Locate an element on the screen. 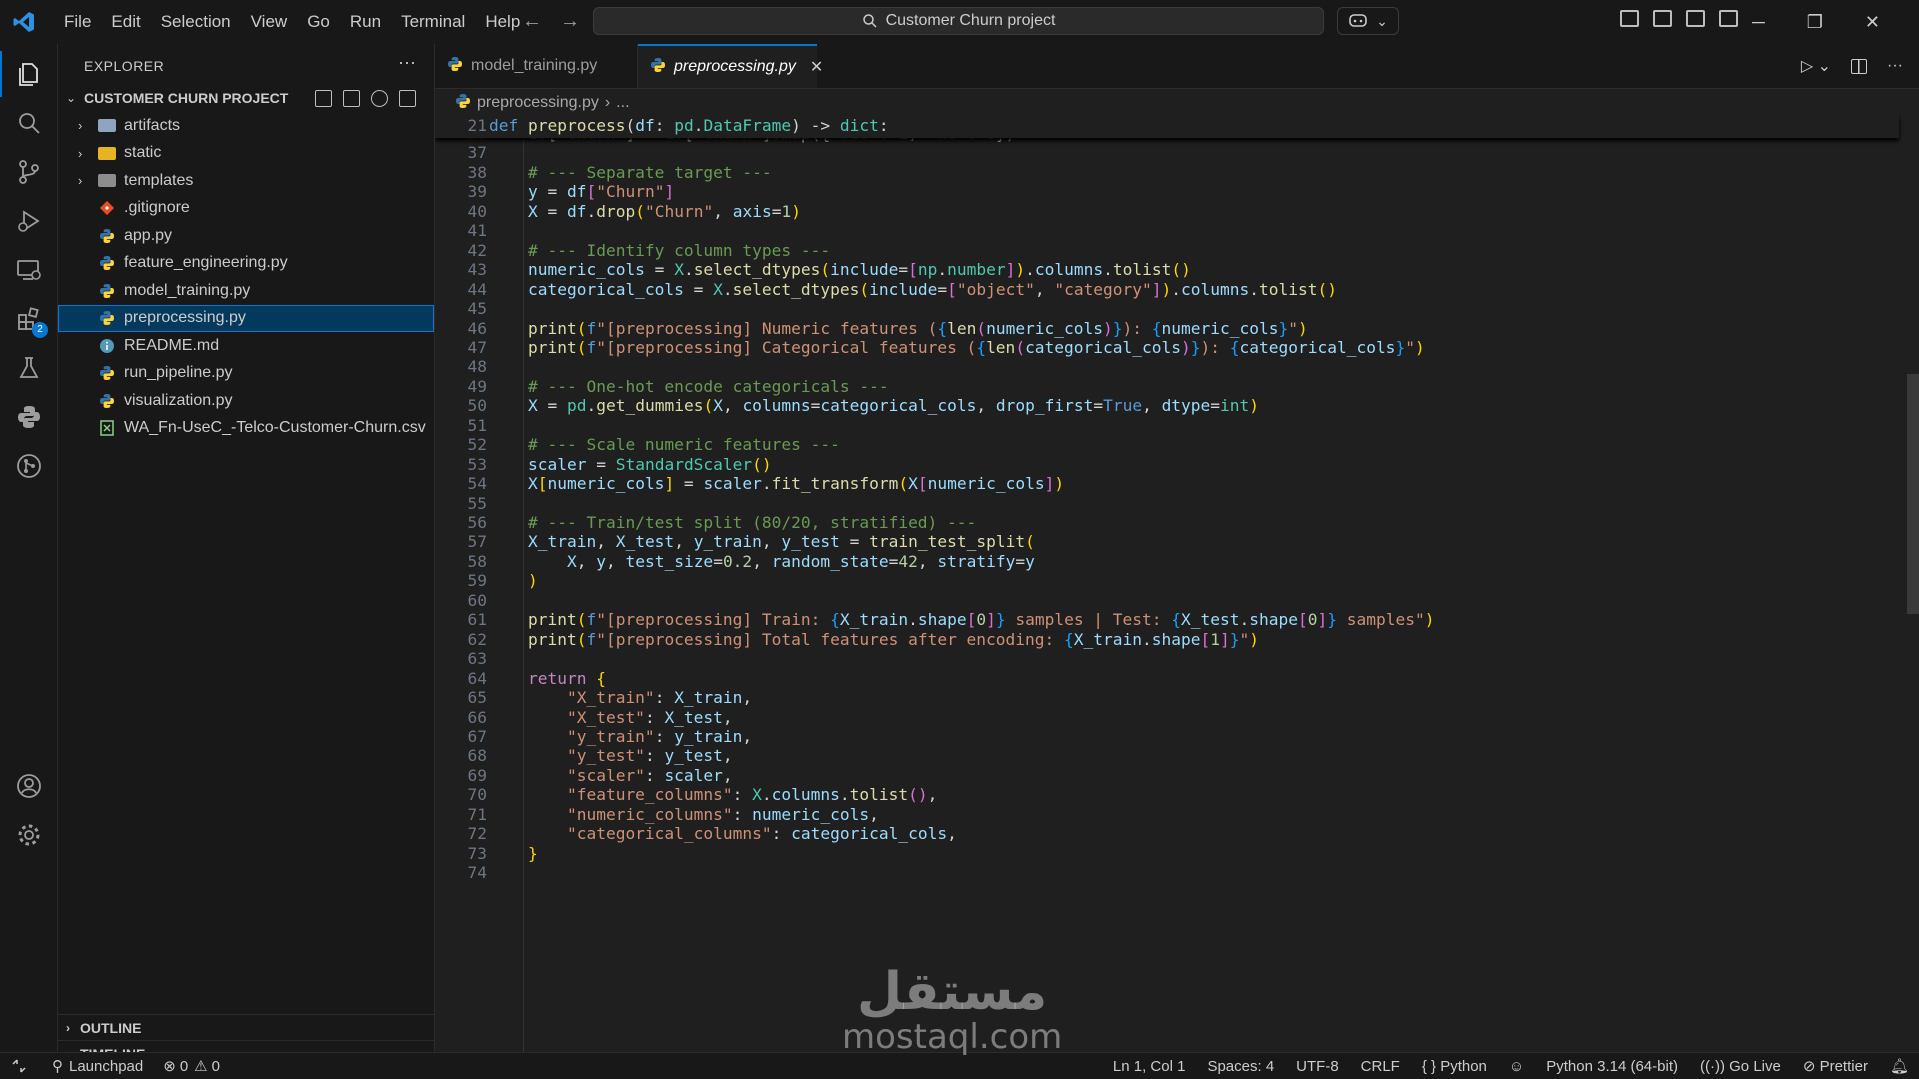 Image resolution: width=1919 pixels, height=1079 pixels. testing-icon is located at coordinates (29, 368).